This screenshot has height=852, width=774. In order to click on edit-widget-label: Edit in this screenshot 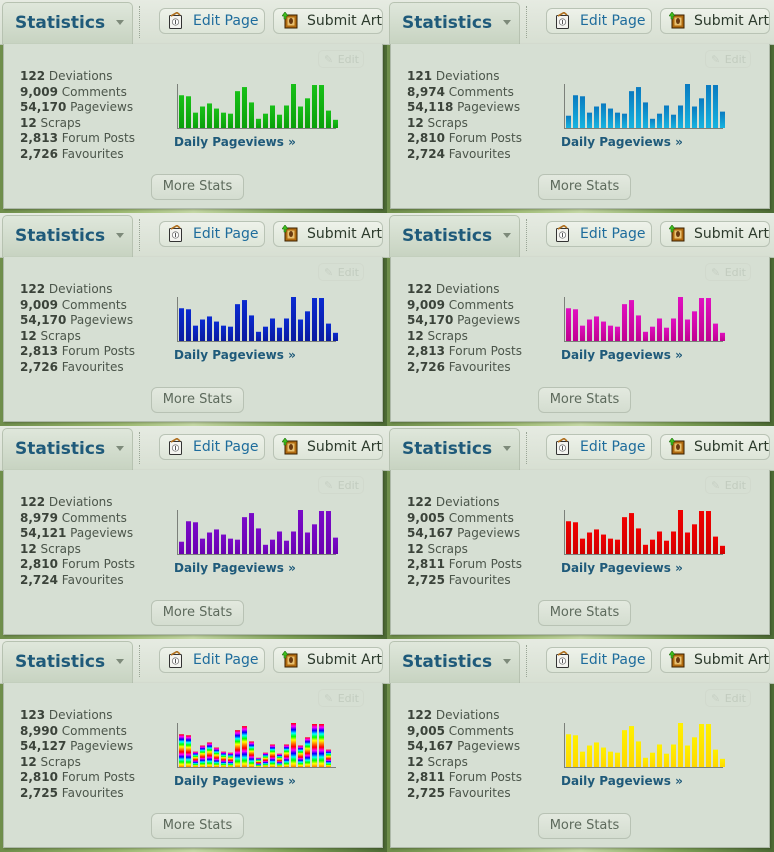, I will do `click(735, 485)`.